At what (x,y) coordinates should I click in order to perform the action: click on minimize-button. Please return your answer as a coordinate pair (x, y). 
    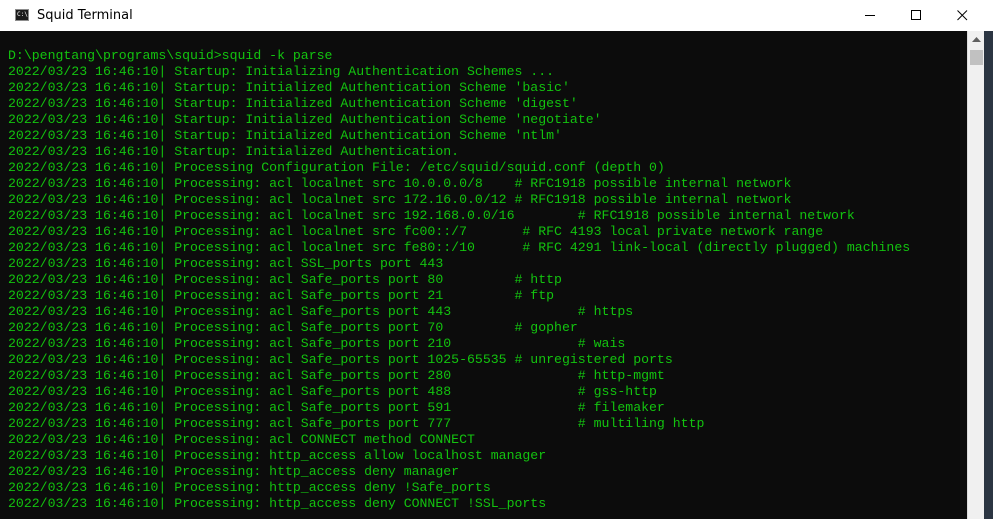
    Looking at the image, I should click on (870, 15).